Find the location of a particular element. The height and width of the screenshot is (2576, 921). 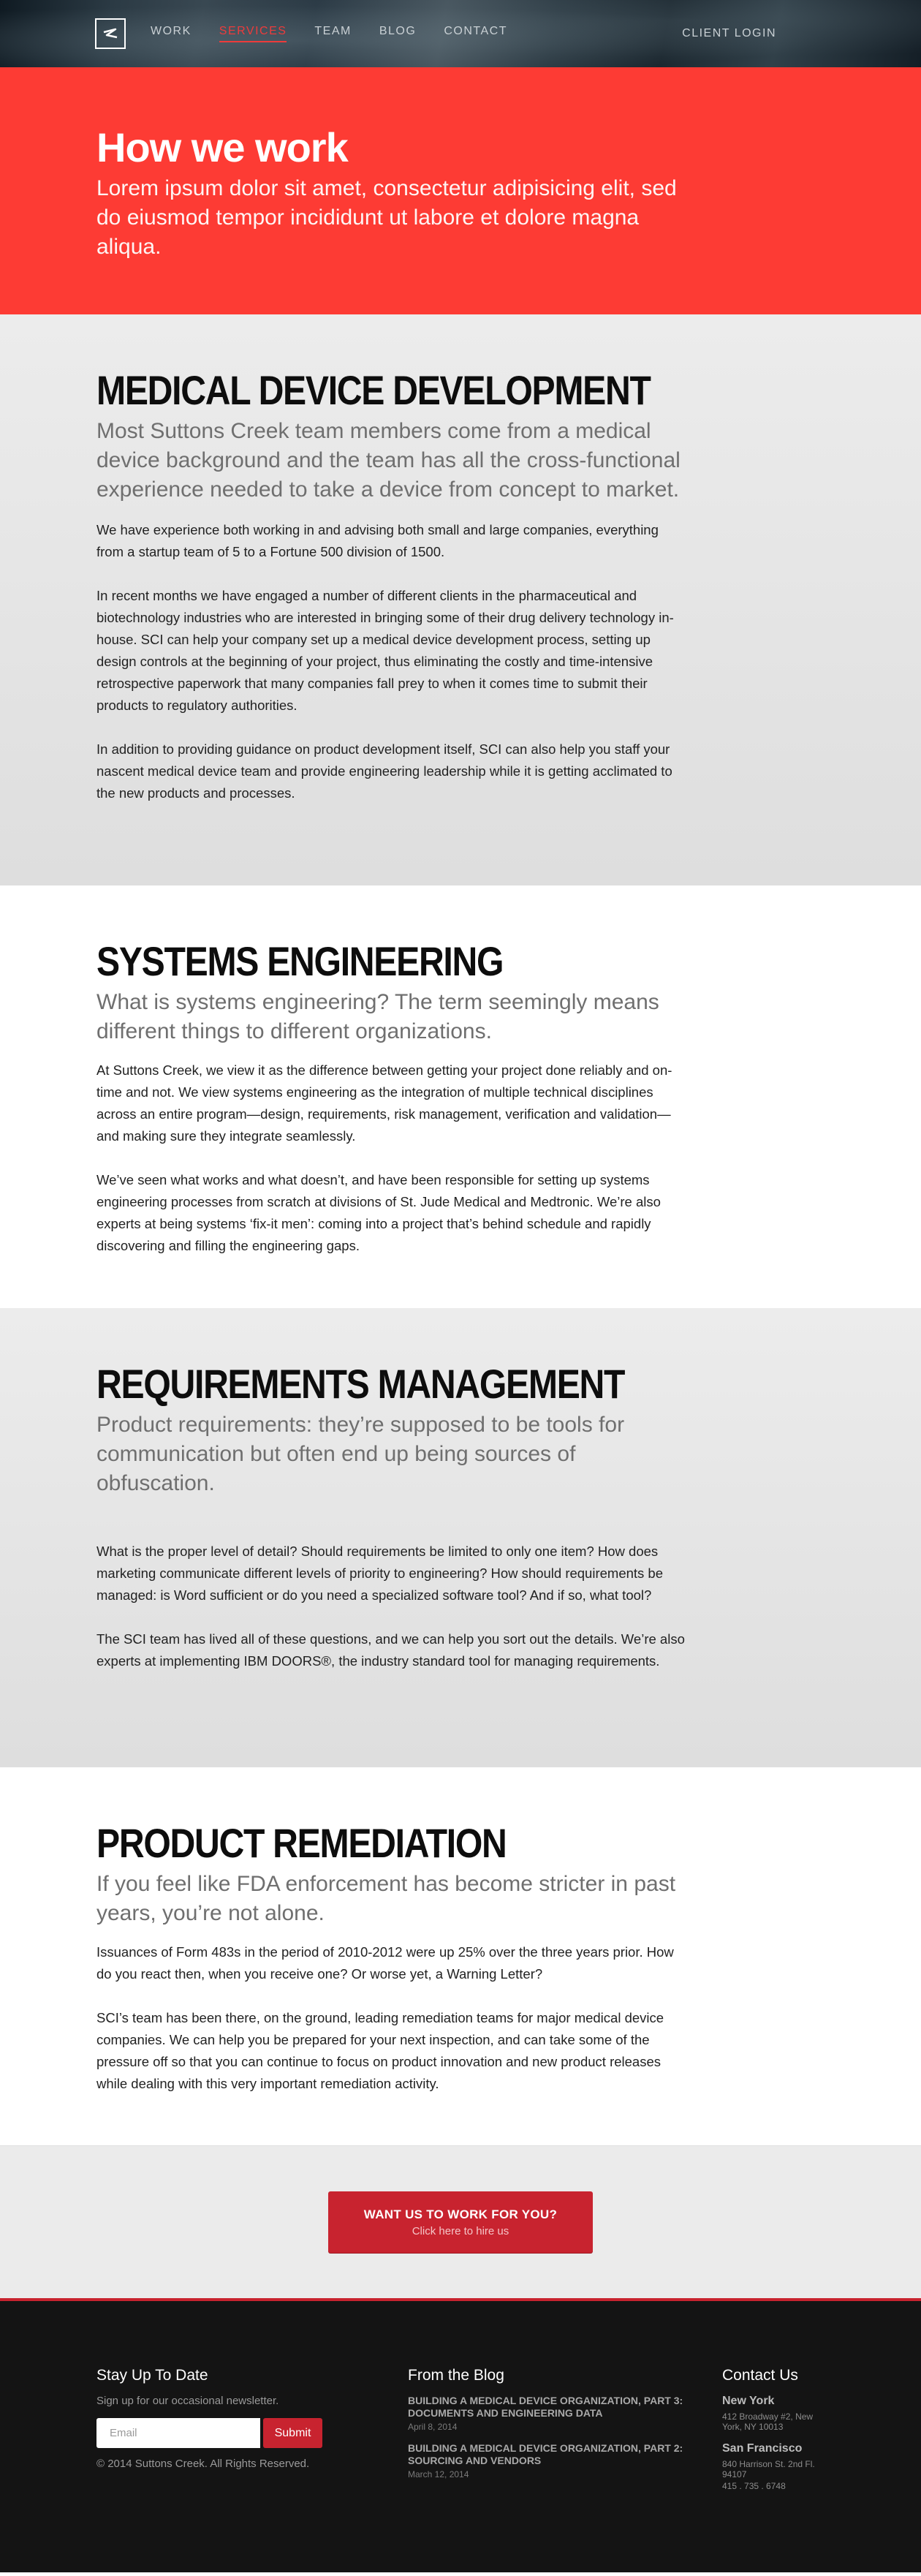

blog-heading: From the Blog is located at coordinates (456, 2375).